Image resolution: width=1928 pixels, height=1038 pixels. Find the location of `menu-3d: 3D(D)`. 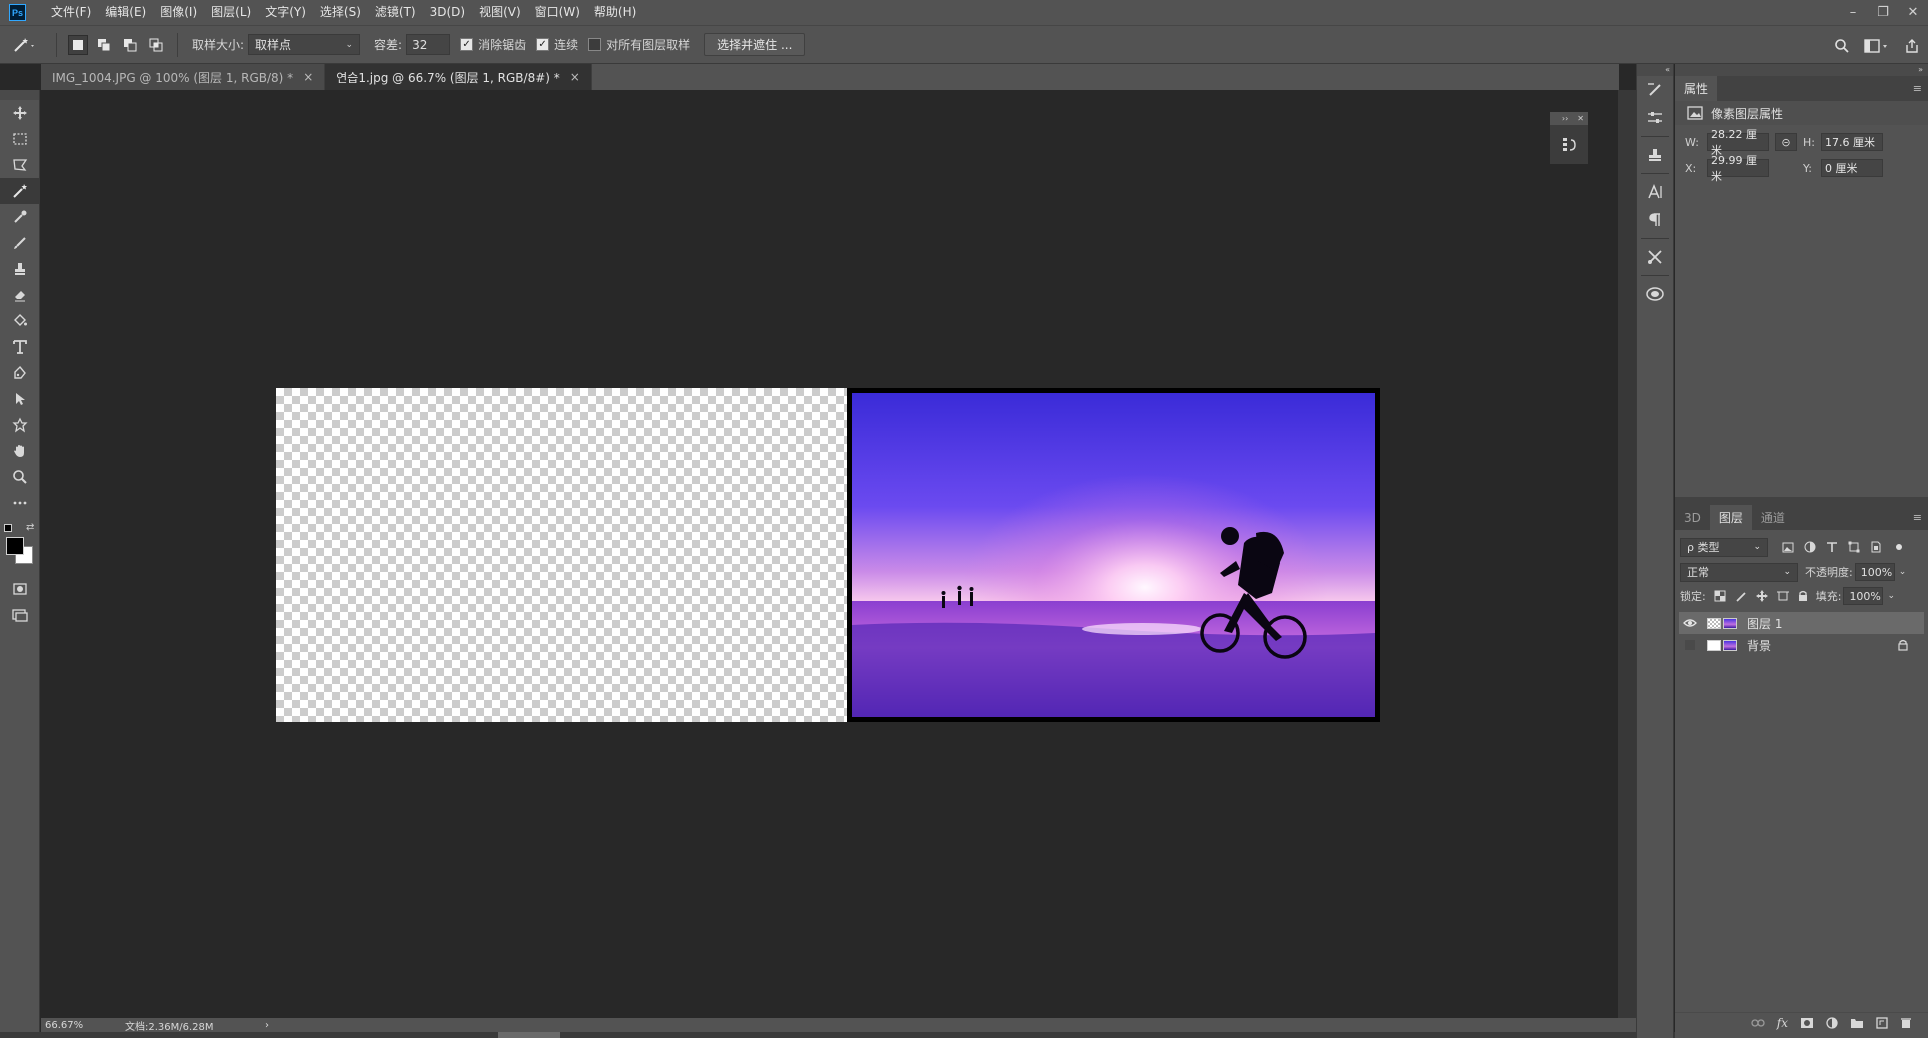

menu-3d: 3D(D) is located at coordinates (447, 12).